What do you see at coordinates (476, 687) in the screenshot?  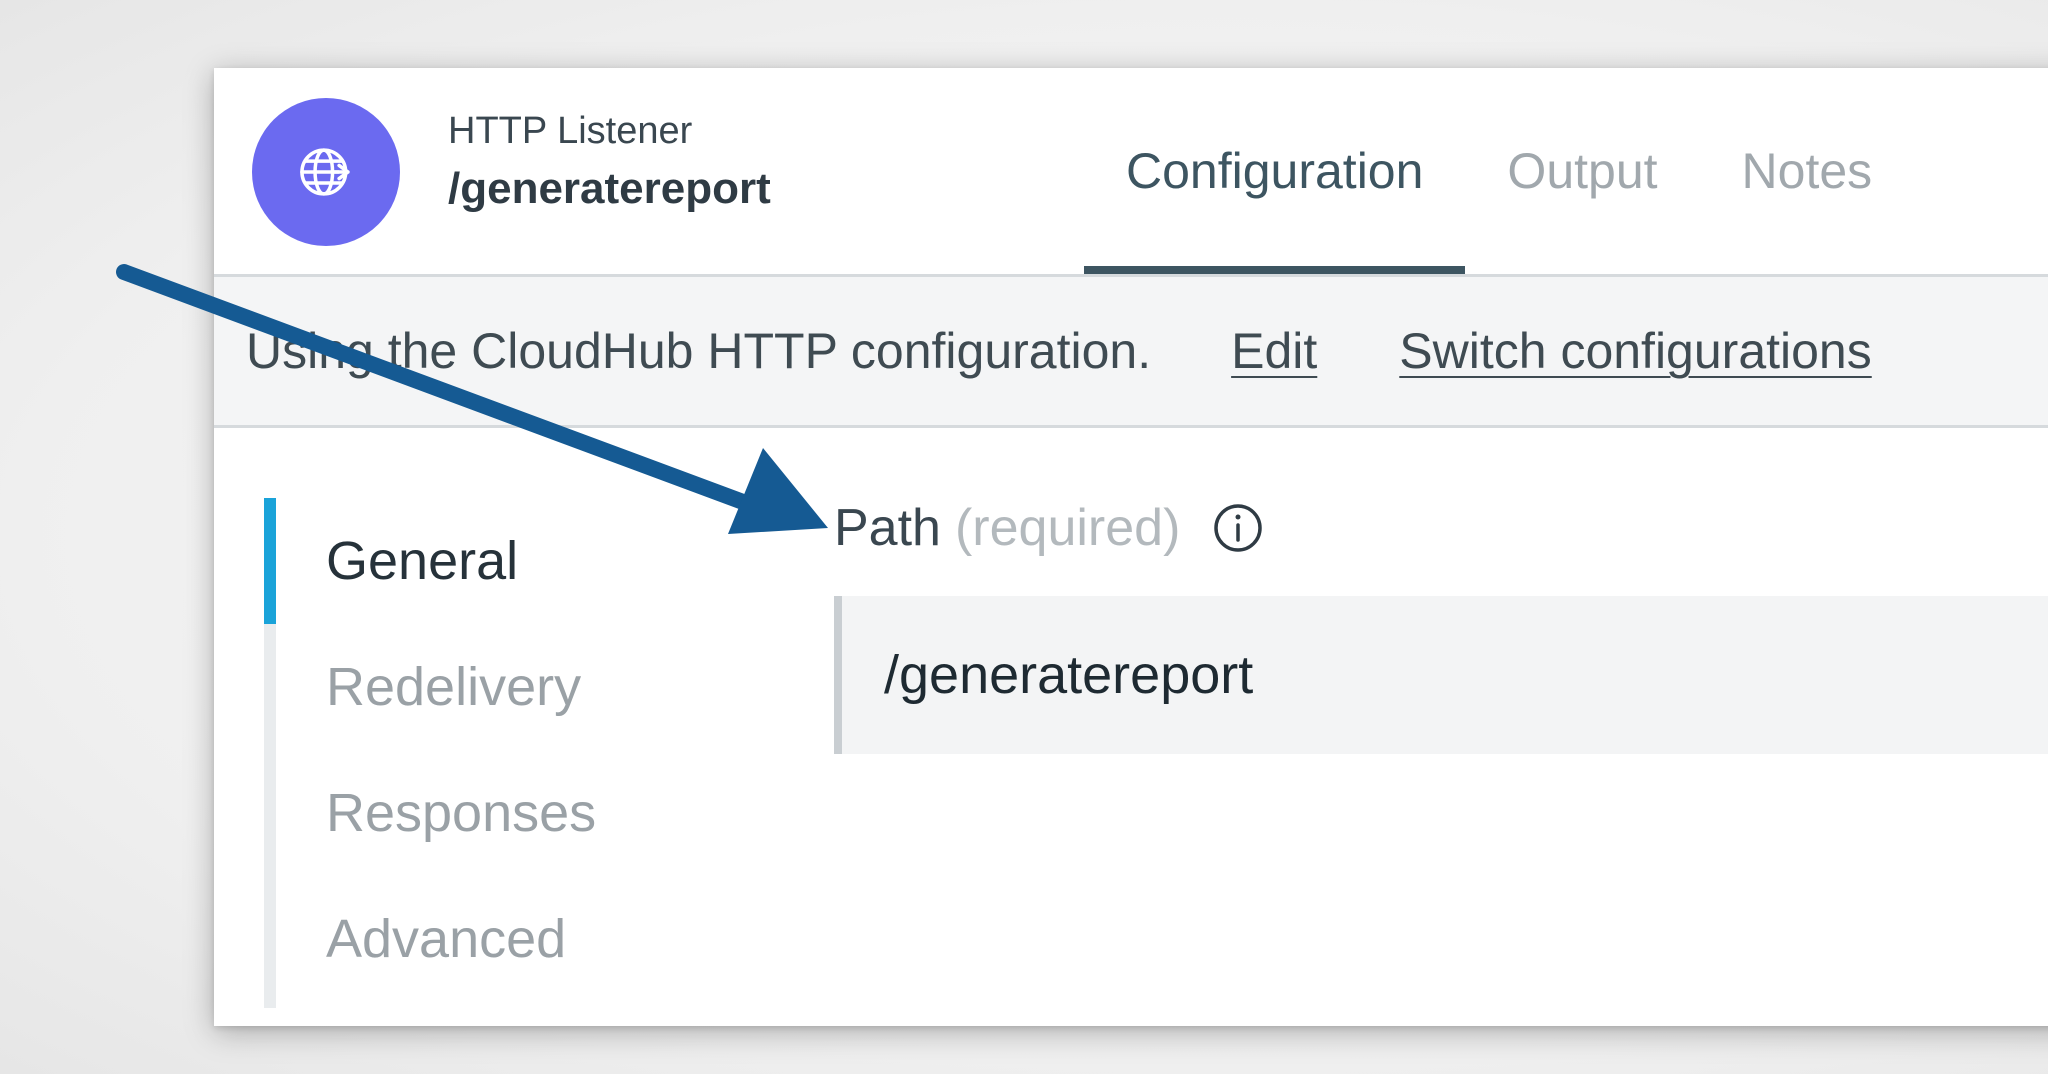 I see `nav-item-redelivery: Redelivery` at bounding box center [476, 687].